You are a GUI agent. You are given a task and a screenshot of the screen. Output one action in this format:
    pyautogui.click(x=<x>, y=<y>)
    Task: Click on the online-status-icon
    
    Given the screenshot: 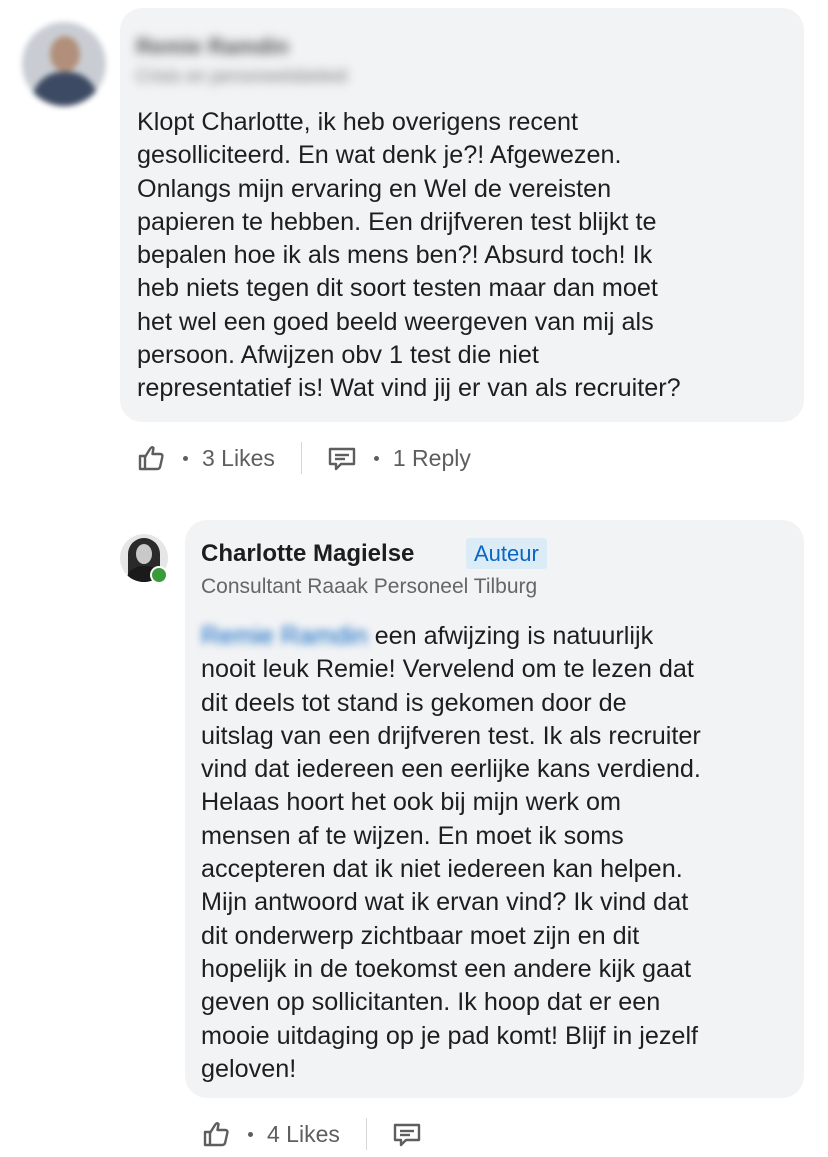 What is the action you would take?
    pyautogui.click(x=159, y=575)
    